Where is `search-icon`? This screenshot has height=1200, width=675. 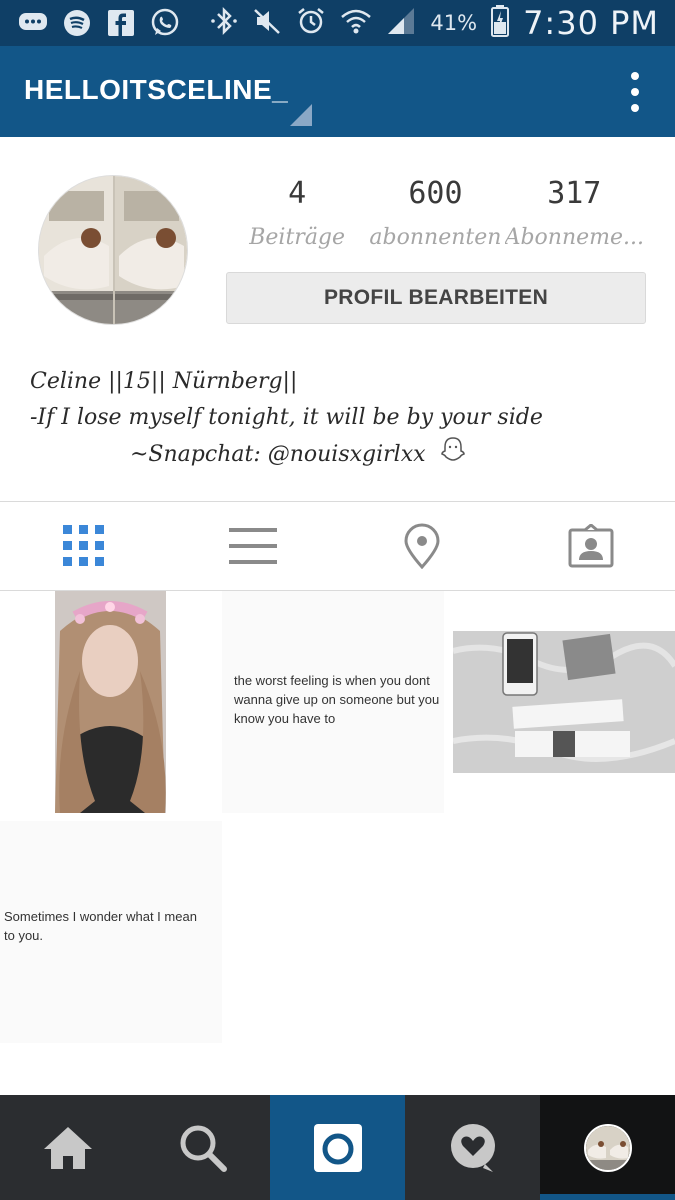 search-icon is located at coordinates (203, 1148).